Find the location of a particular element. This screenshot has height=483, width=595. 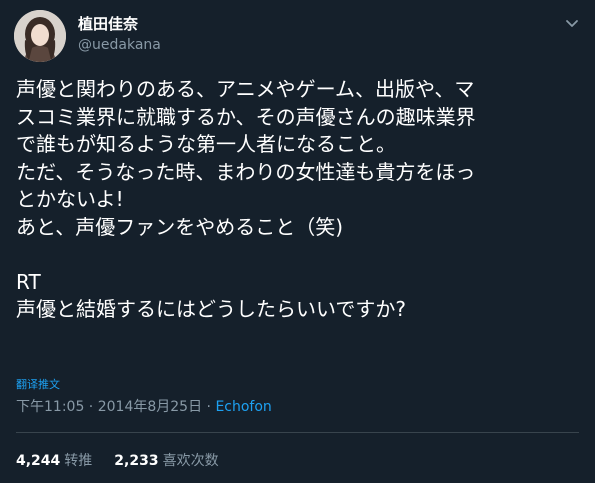

retweets-label: 转推 is located at coordinates (78, 461).